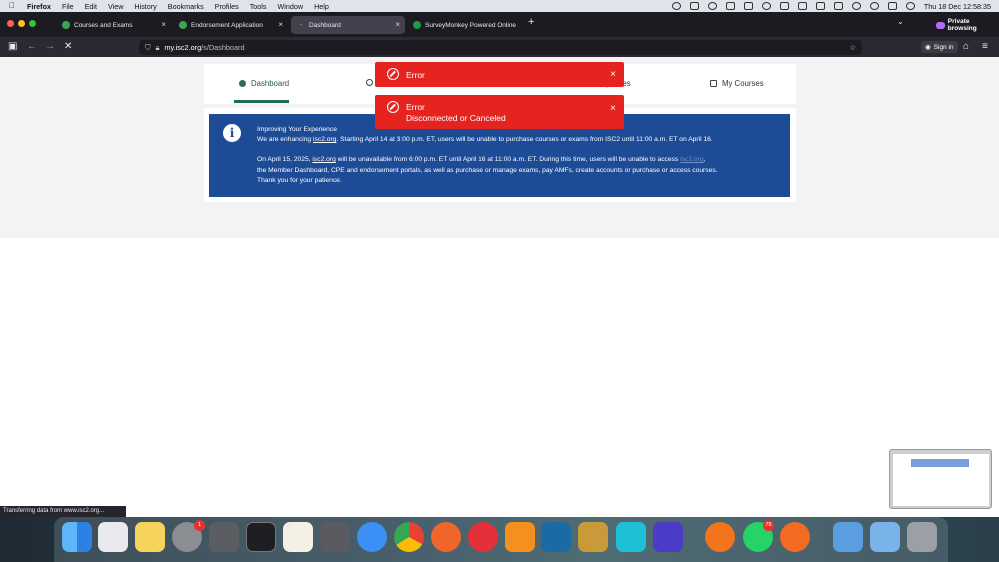  What do you see at coordinates (348, 25) in the screenshot?
I see `tab-dashboard: – Dashboard ×` at bounding box center [348, 25].